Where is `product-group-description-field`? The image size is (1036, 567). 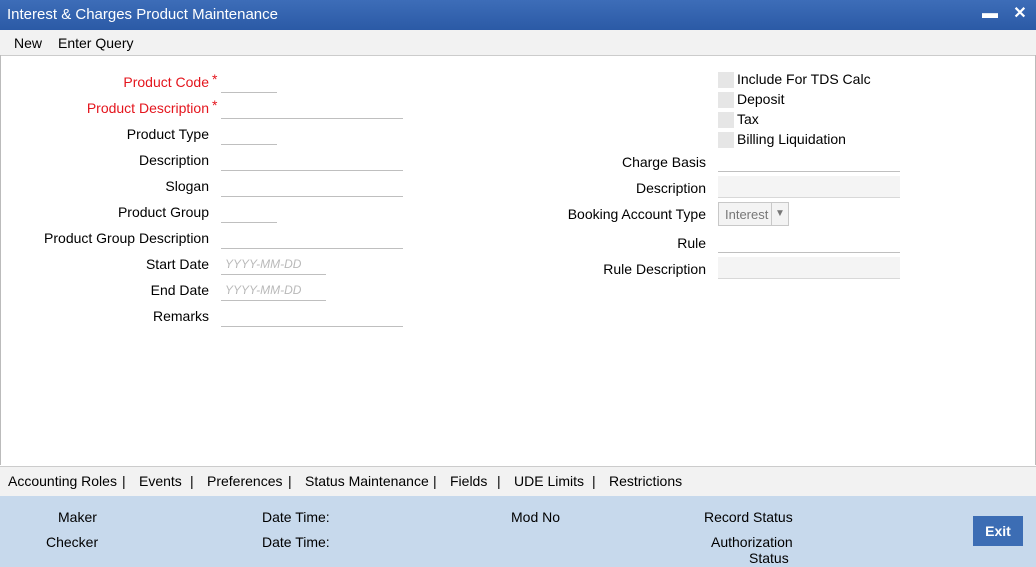
product-group-description-field is located at coordinates (312, 238).